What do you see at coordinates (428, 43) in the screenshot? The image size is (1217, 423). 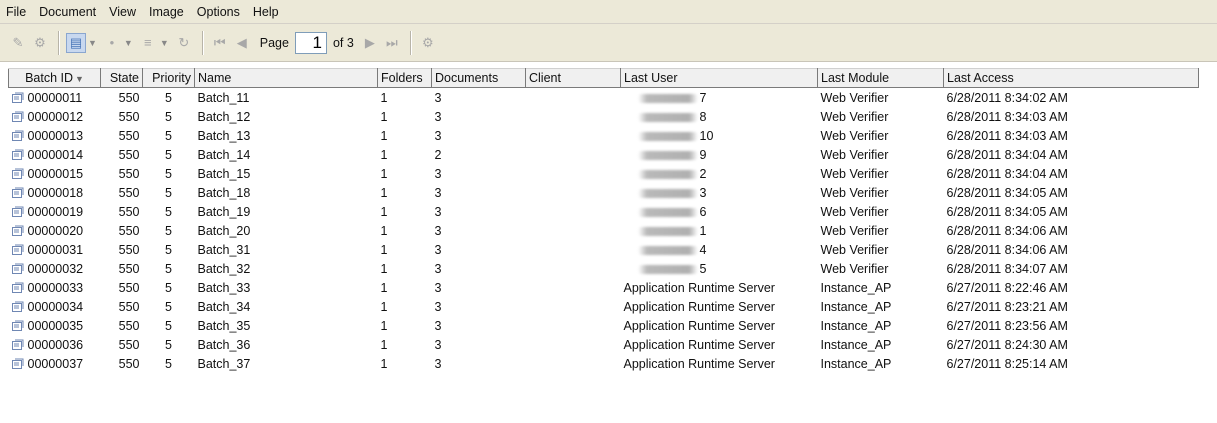 I see `settings-icon: ⚙` at bounding box center [428, 43].